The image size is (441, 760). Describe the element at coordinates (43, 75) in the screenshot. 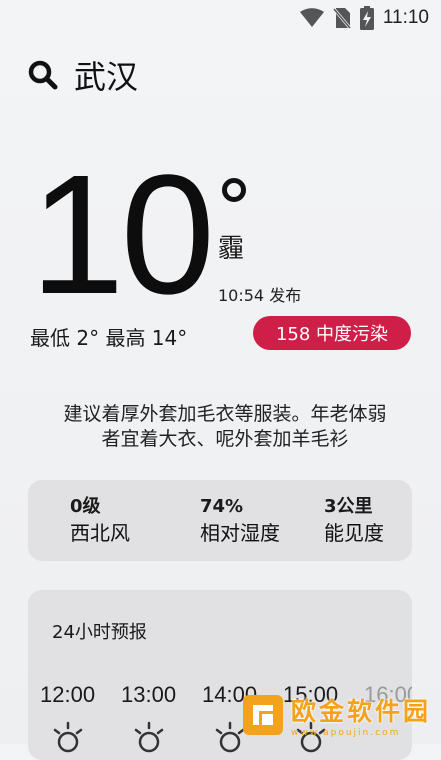

I see `search-icon` at that location.